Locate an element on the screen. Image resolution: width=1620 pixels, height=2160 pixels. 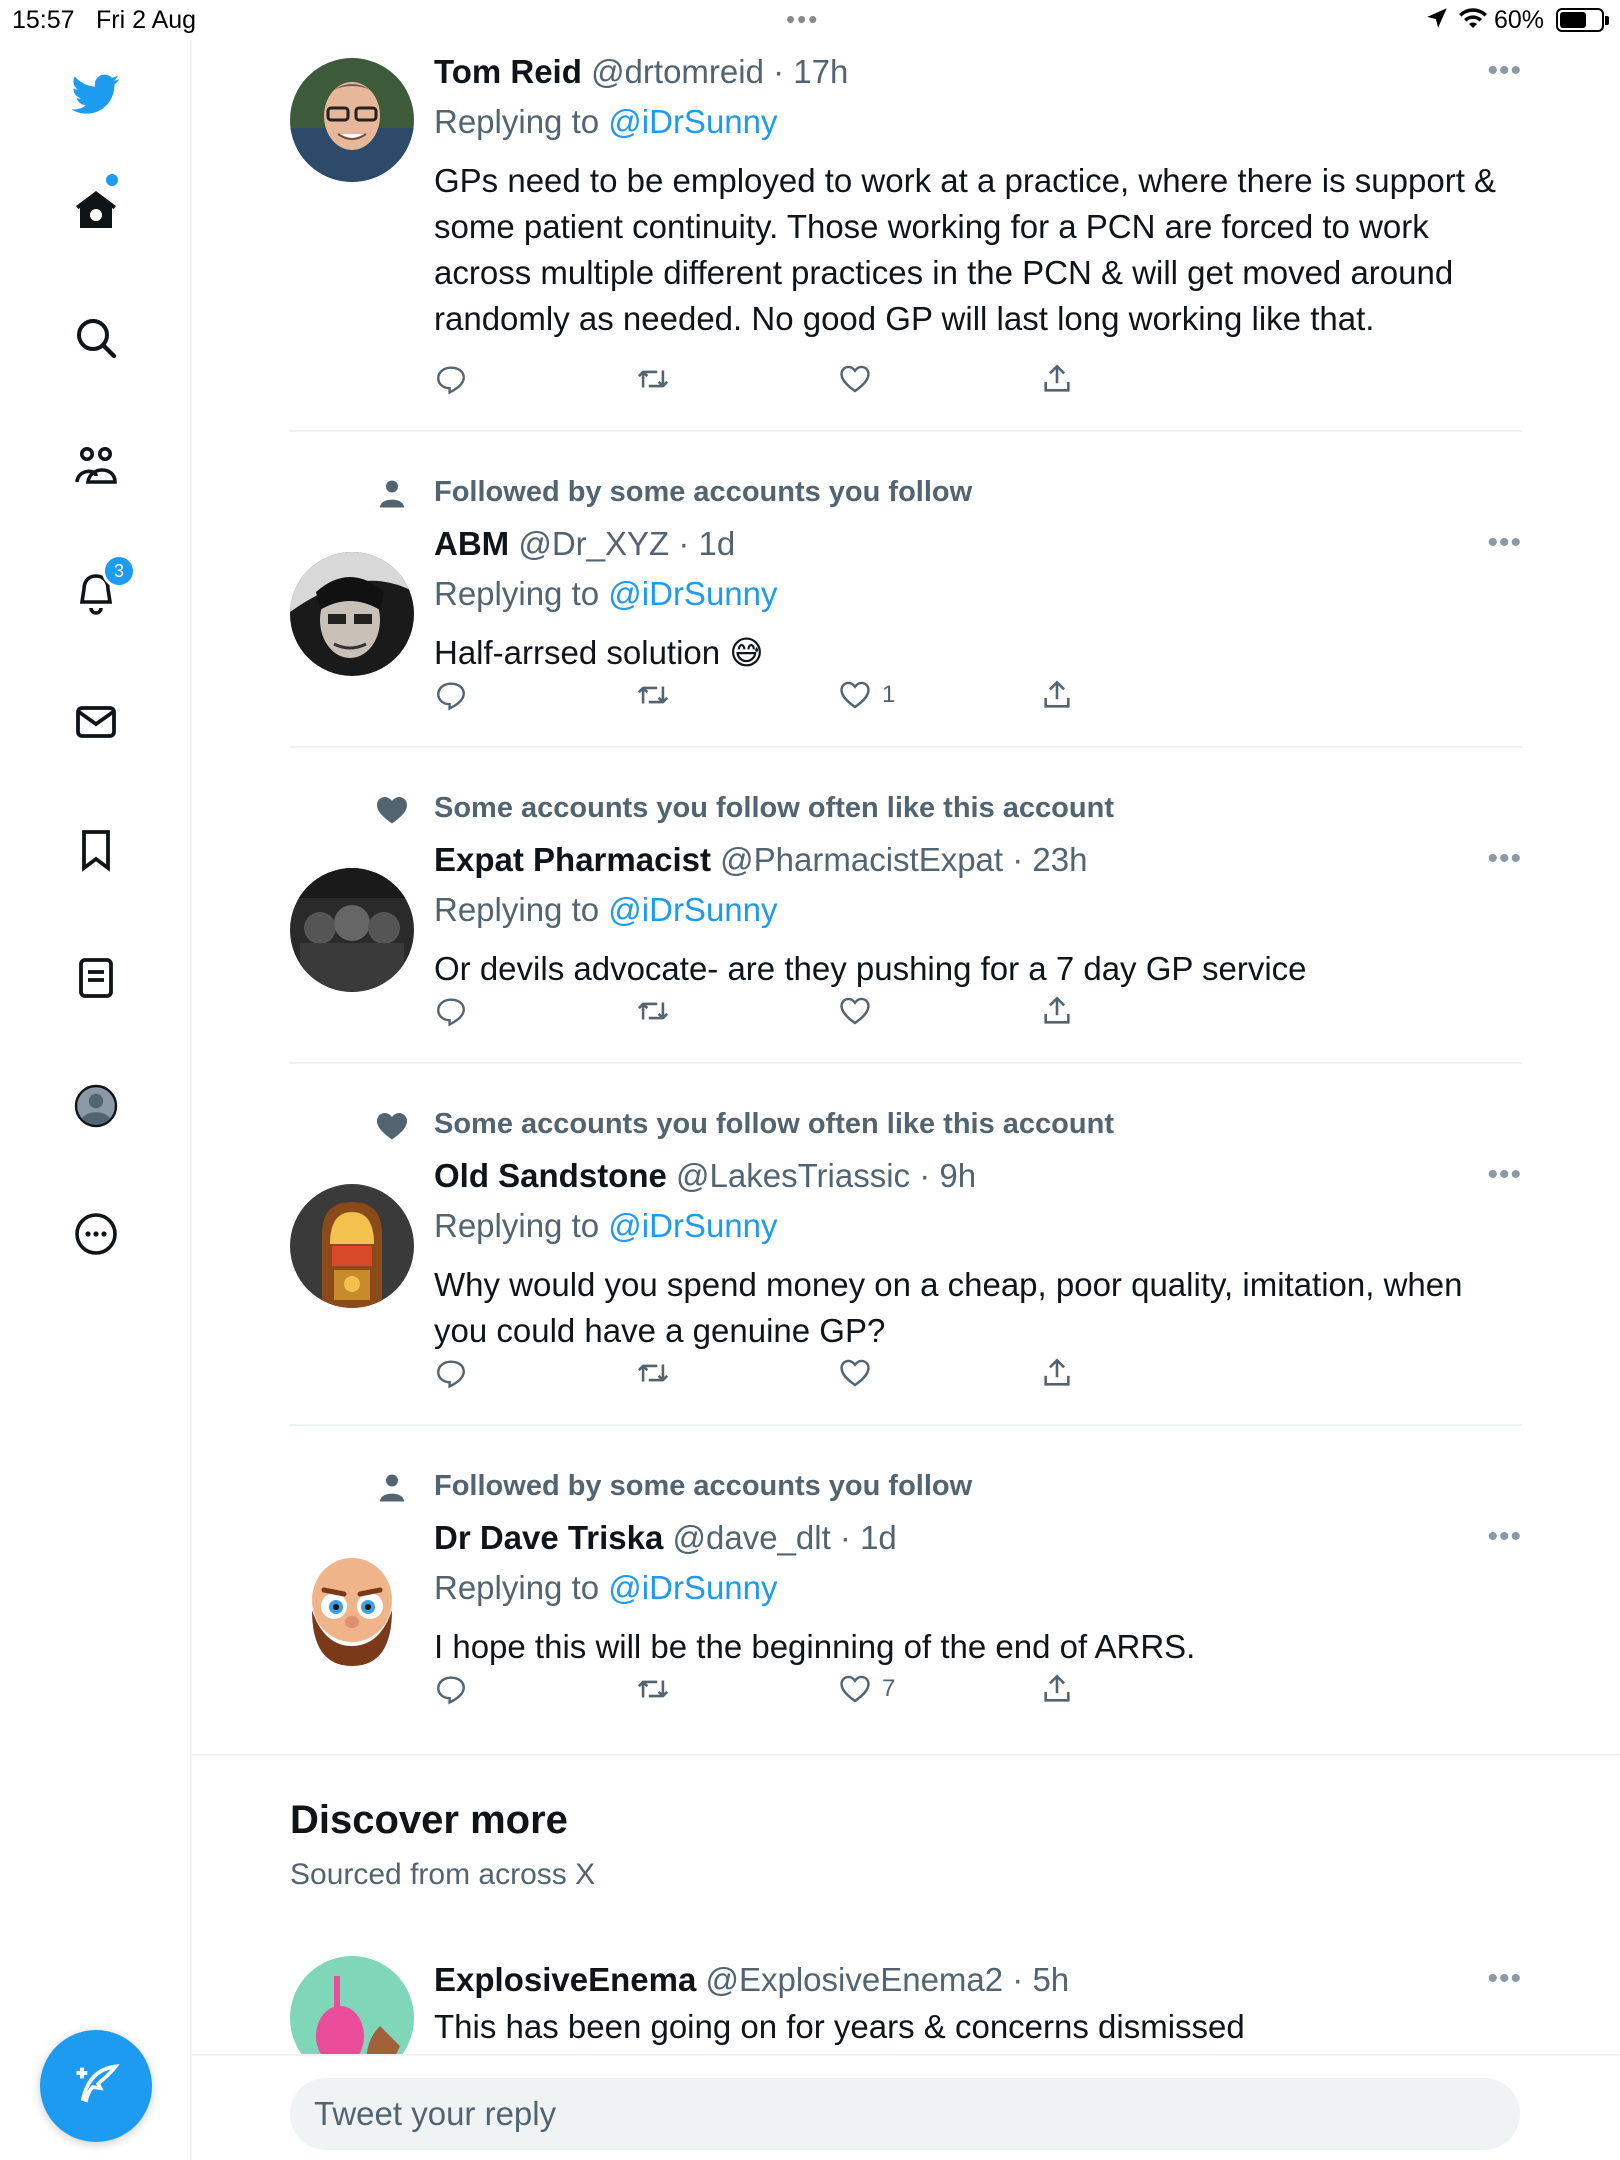
tweet-header: Dr Dave Triska @dave_dlt · 1d is located at coordinates (665, 1538).